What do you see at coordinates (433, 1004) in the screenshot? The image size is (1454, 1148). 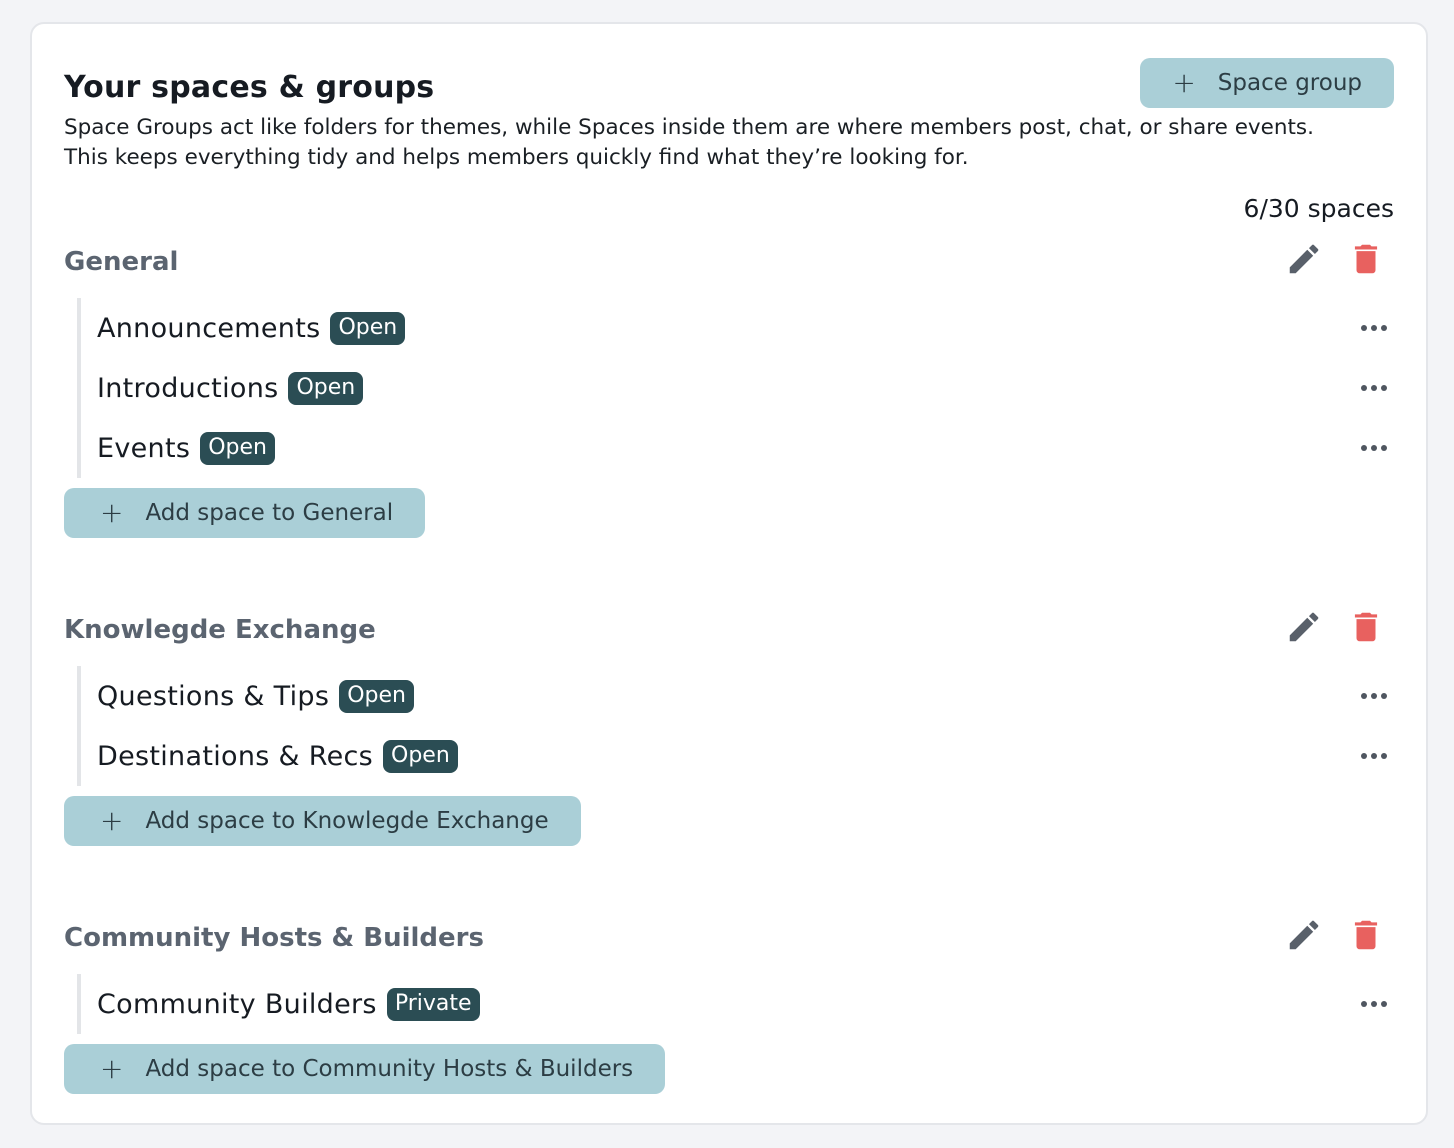 I see `visibility-badge: Private` at bounding box center [433, 1004].